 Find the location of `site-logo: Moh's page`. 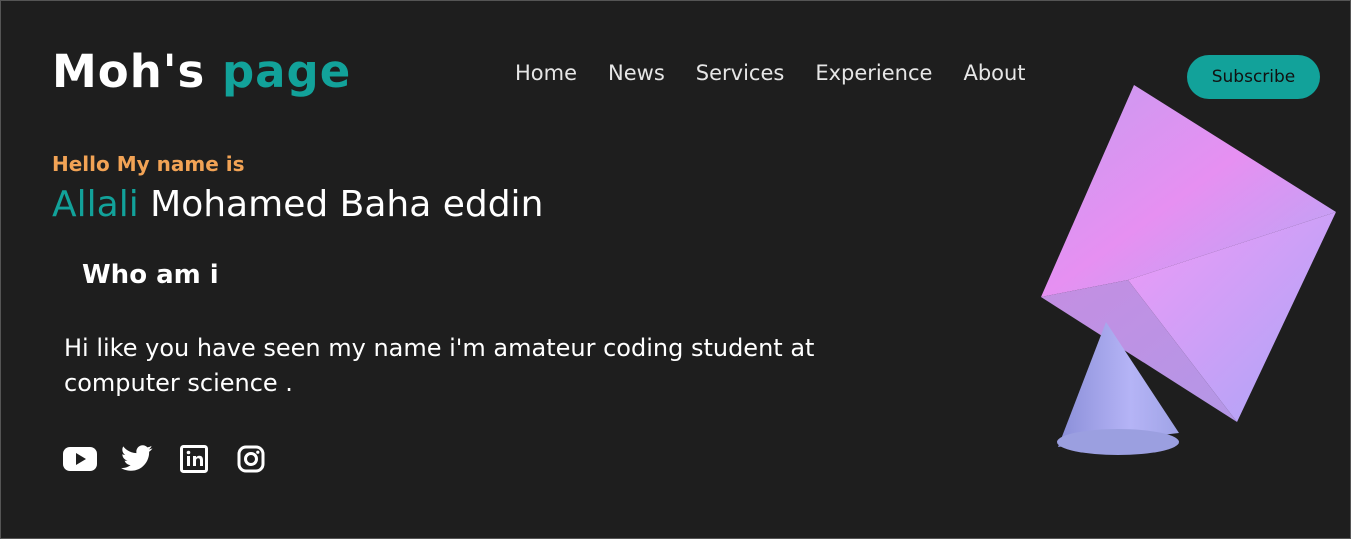

site-logo: Moh's page is located at coordinates (201, 71).